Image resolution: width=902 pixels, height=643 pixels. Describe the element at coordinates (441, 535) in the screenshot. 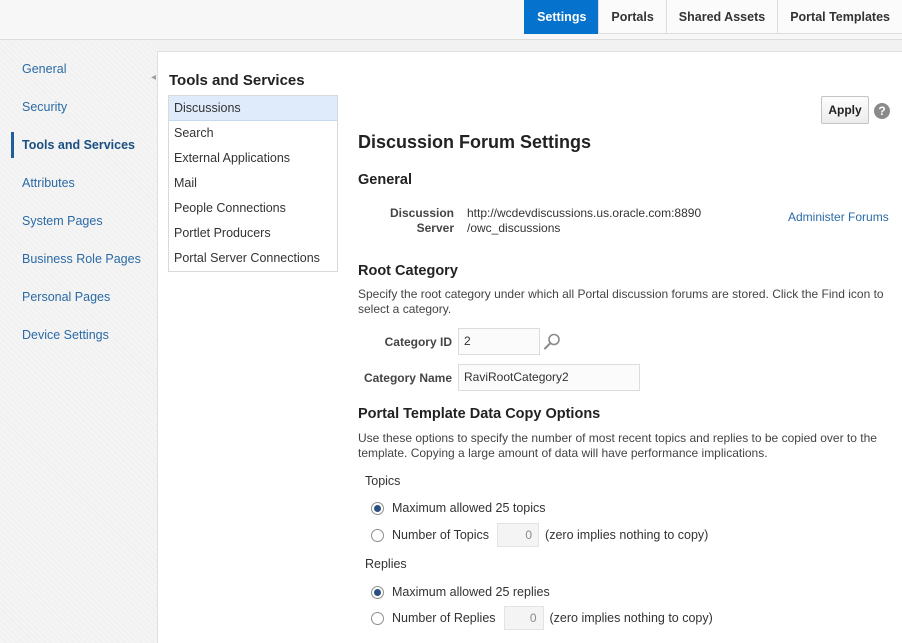

I see `topics-number-text: Number of Topics` at that location.